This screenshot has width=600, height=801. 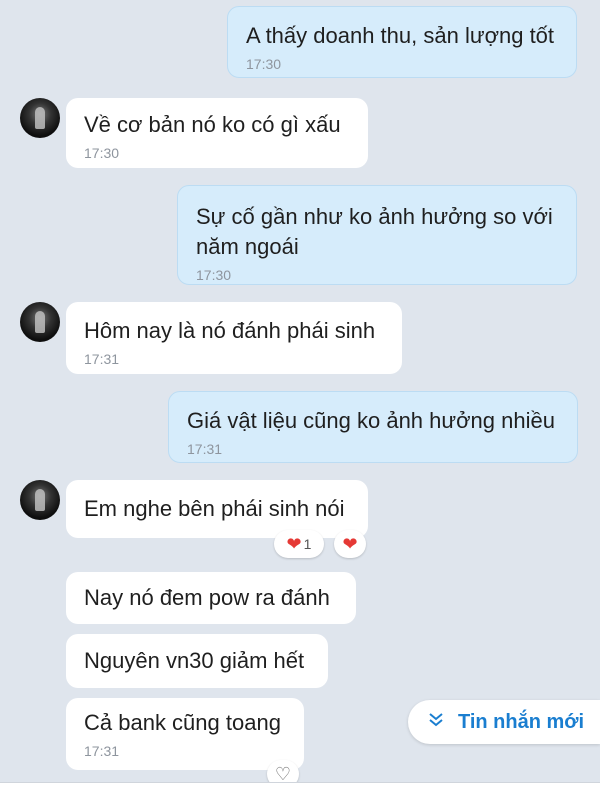 I want to click on message-bubble-incoming: Hôm nay là nó đánh phái sinh 17:31, so click(x=234, y=338).